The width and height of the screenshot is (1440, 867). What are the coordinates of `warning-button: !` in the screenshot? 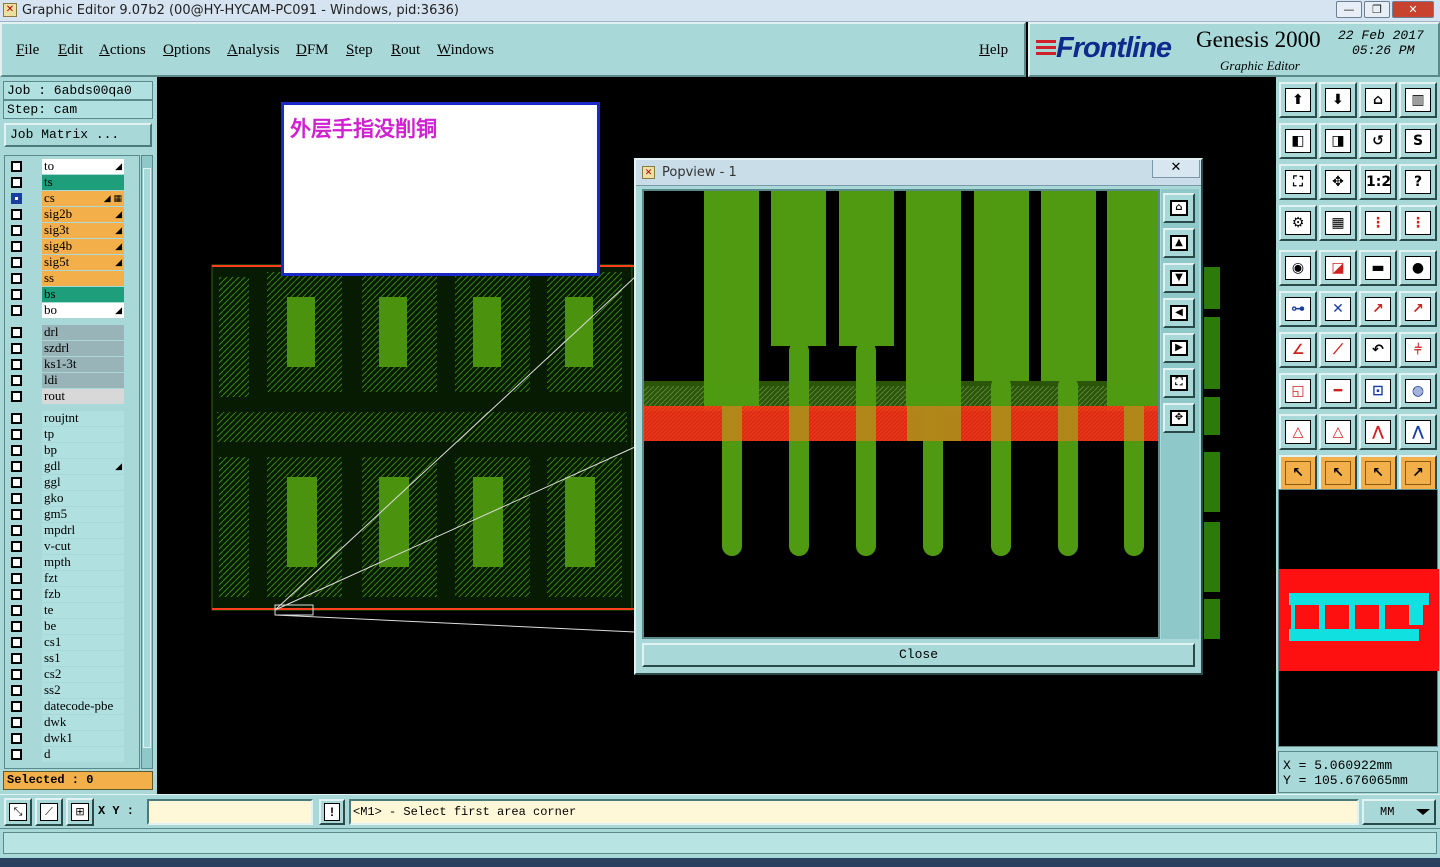 It's located at (332, 812).